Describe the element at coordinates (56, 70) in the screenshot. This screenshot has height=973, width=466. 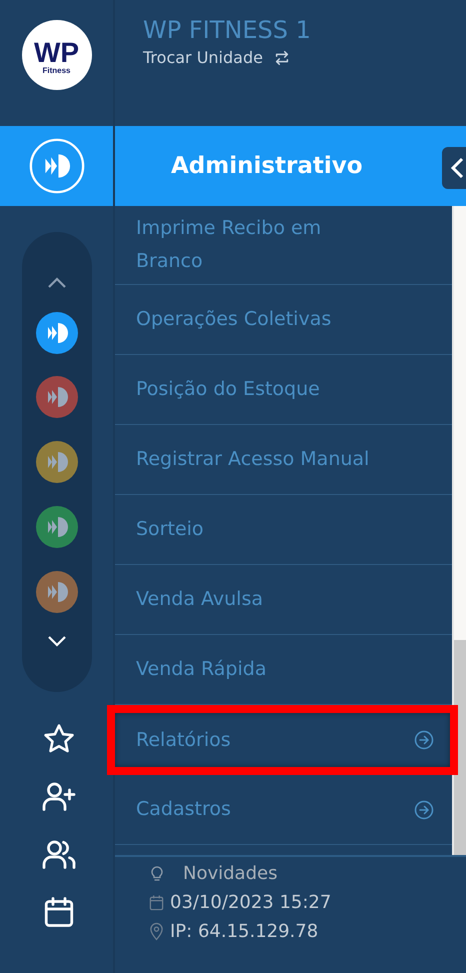
I see `logo-subtitle: Fitness` at that location.